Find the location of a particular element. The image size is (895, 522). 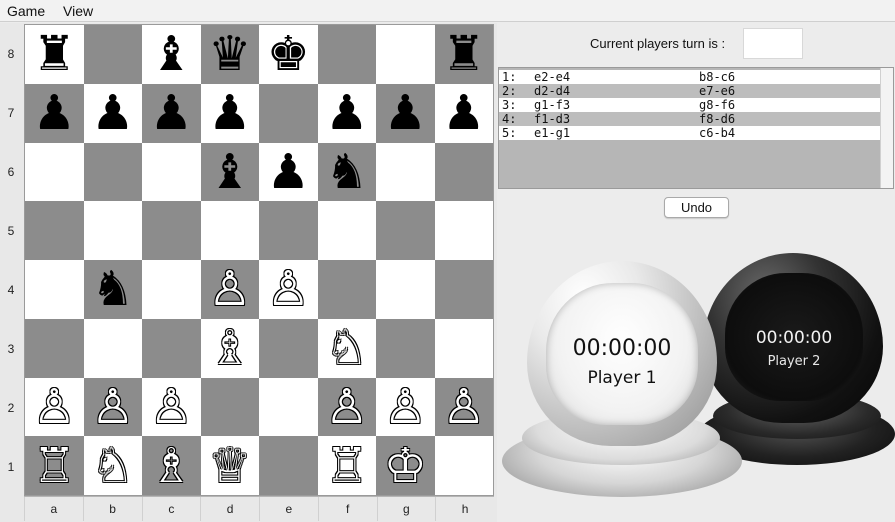

square-d3: ♗ is located at coordinates (229, 348).